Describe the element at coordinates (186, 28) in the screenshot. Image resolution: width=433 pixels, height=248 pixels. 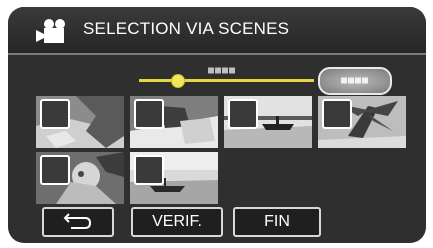
I see `page-title: SELECTION VIA SCENES` at that location.